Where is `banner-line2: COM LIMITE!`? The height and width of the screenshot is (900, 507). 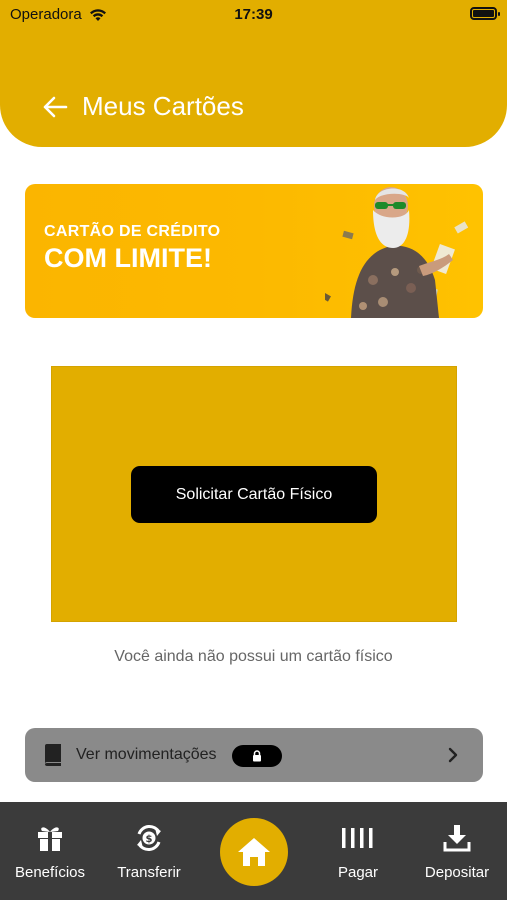
banner-line2: COM LIMITE! is located at coordinates (128, 258).